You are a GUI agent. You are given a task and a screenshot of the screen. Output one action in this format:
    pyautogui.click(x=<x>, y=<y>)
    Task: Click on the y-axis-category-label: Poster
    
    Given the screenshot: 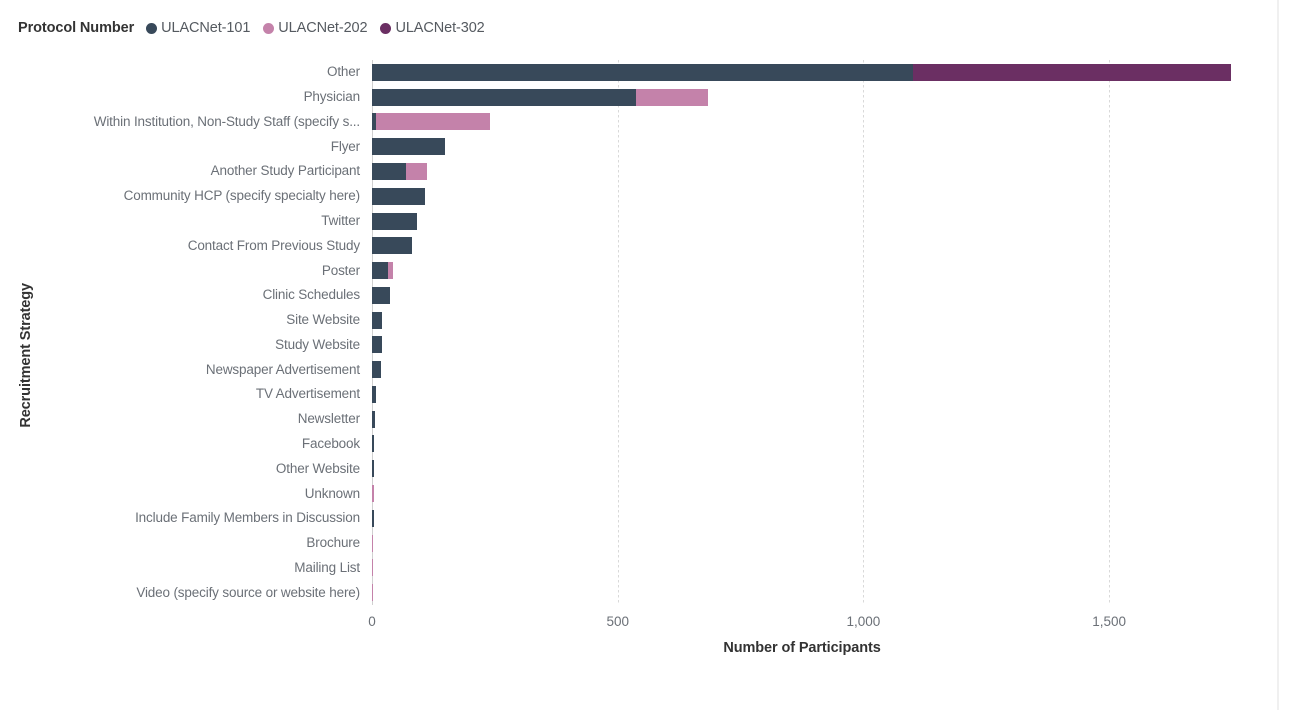 What is the action you would take?
    pyautogui.click(x=340, y=270)
    